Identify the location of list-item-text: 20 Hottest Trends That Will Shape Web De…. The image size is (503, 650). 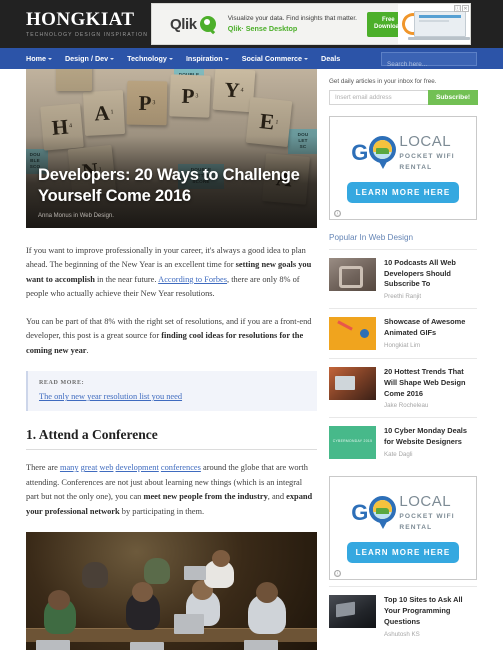
(430, 388).